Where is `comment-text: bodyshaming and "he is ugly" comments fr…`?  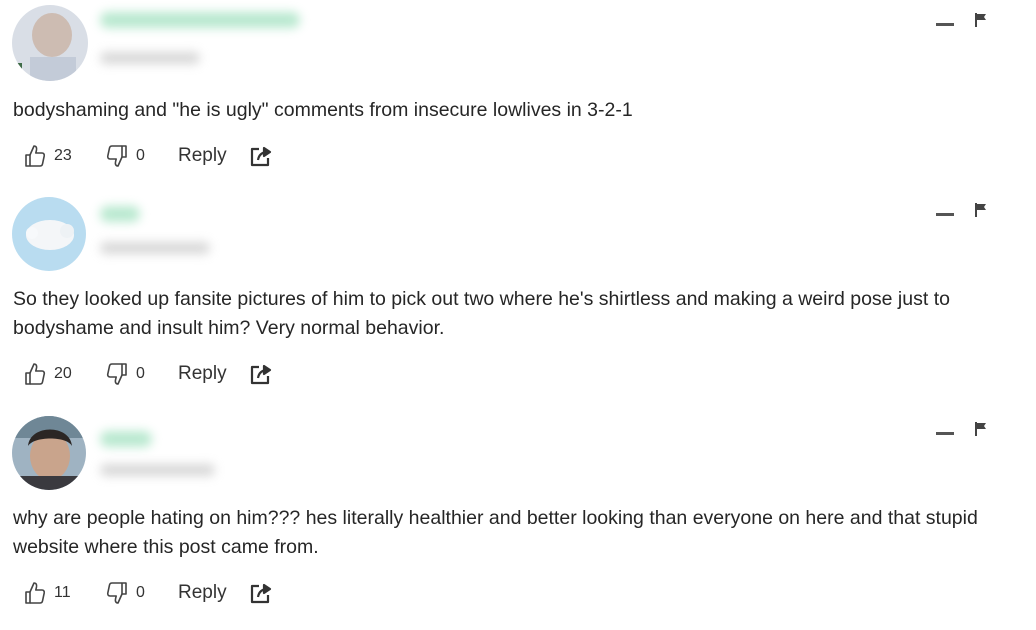
comment-text: bodyshaming and "he is ugly" comments fr… is located at coordinates (323, 110).